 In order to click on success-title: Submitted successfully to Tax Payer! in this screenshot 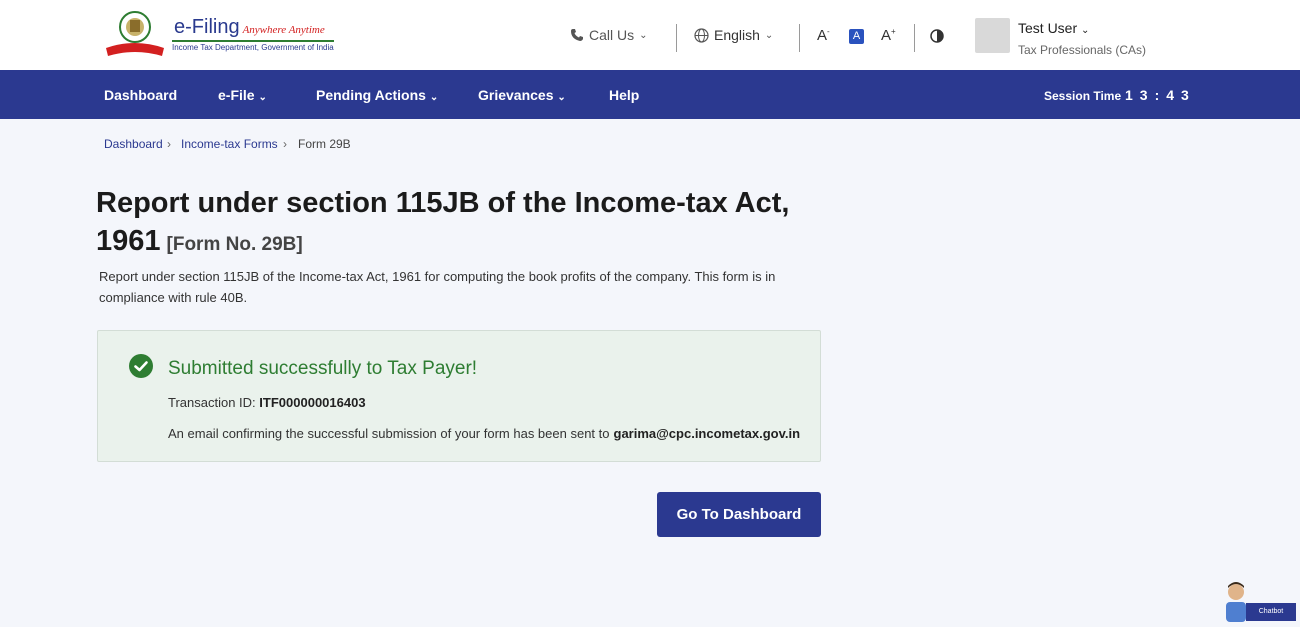, I will do `click(323, 368)`.